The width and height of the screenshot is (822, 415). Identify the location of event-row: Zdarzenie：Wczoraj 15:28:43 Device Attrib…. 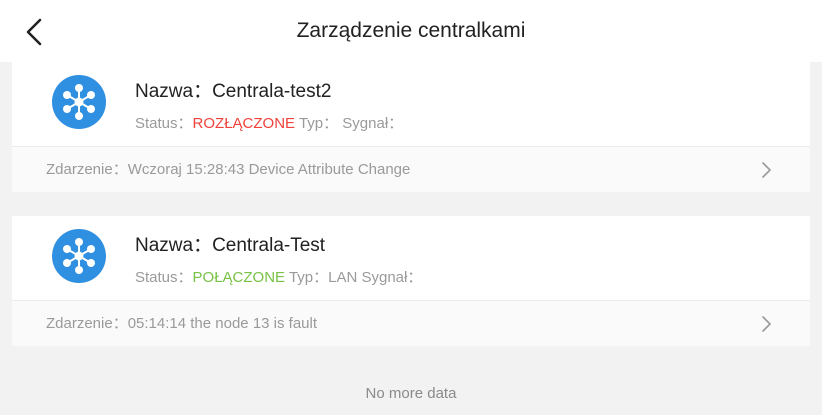
(411, 169).